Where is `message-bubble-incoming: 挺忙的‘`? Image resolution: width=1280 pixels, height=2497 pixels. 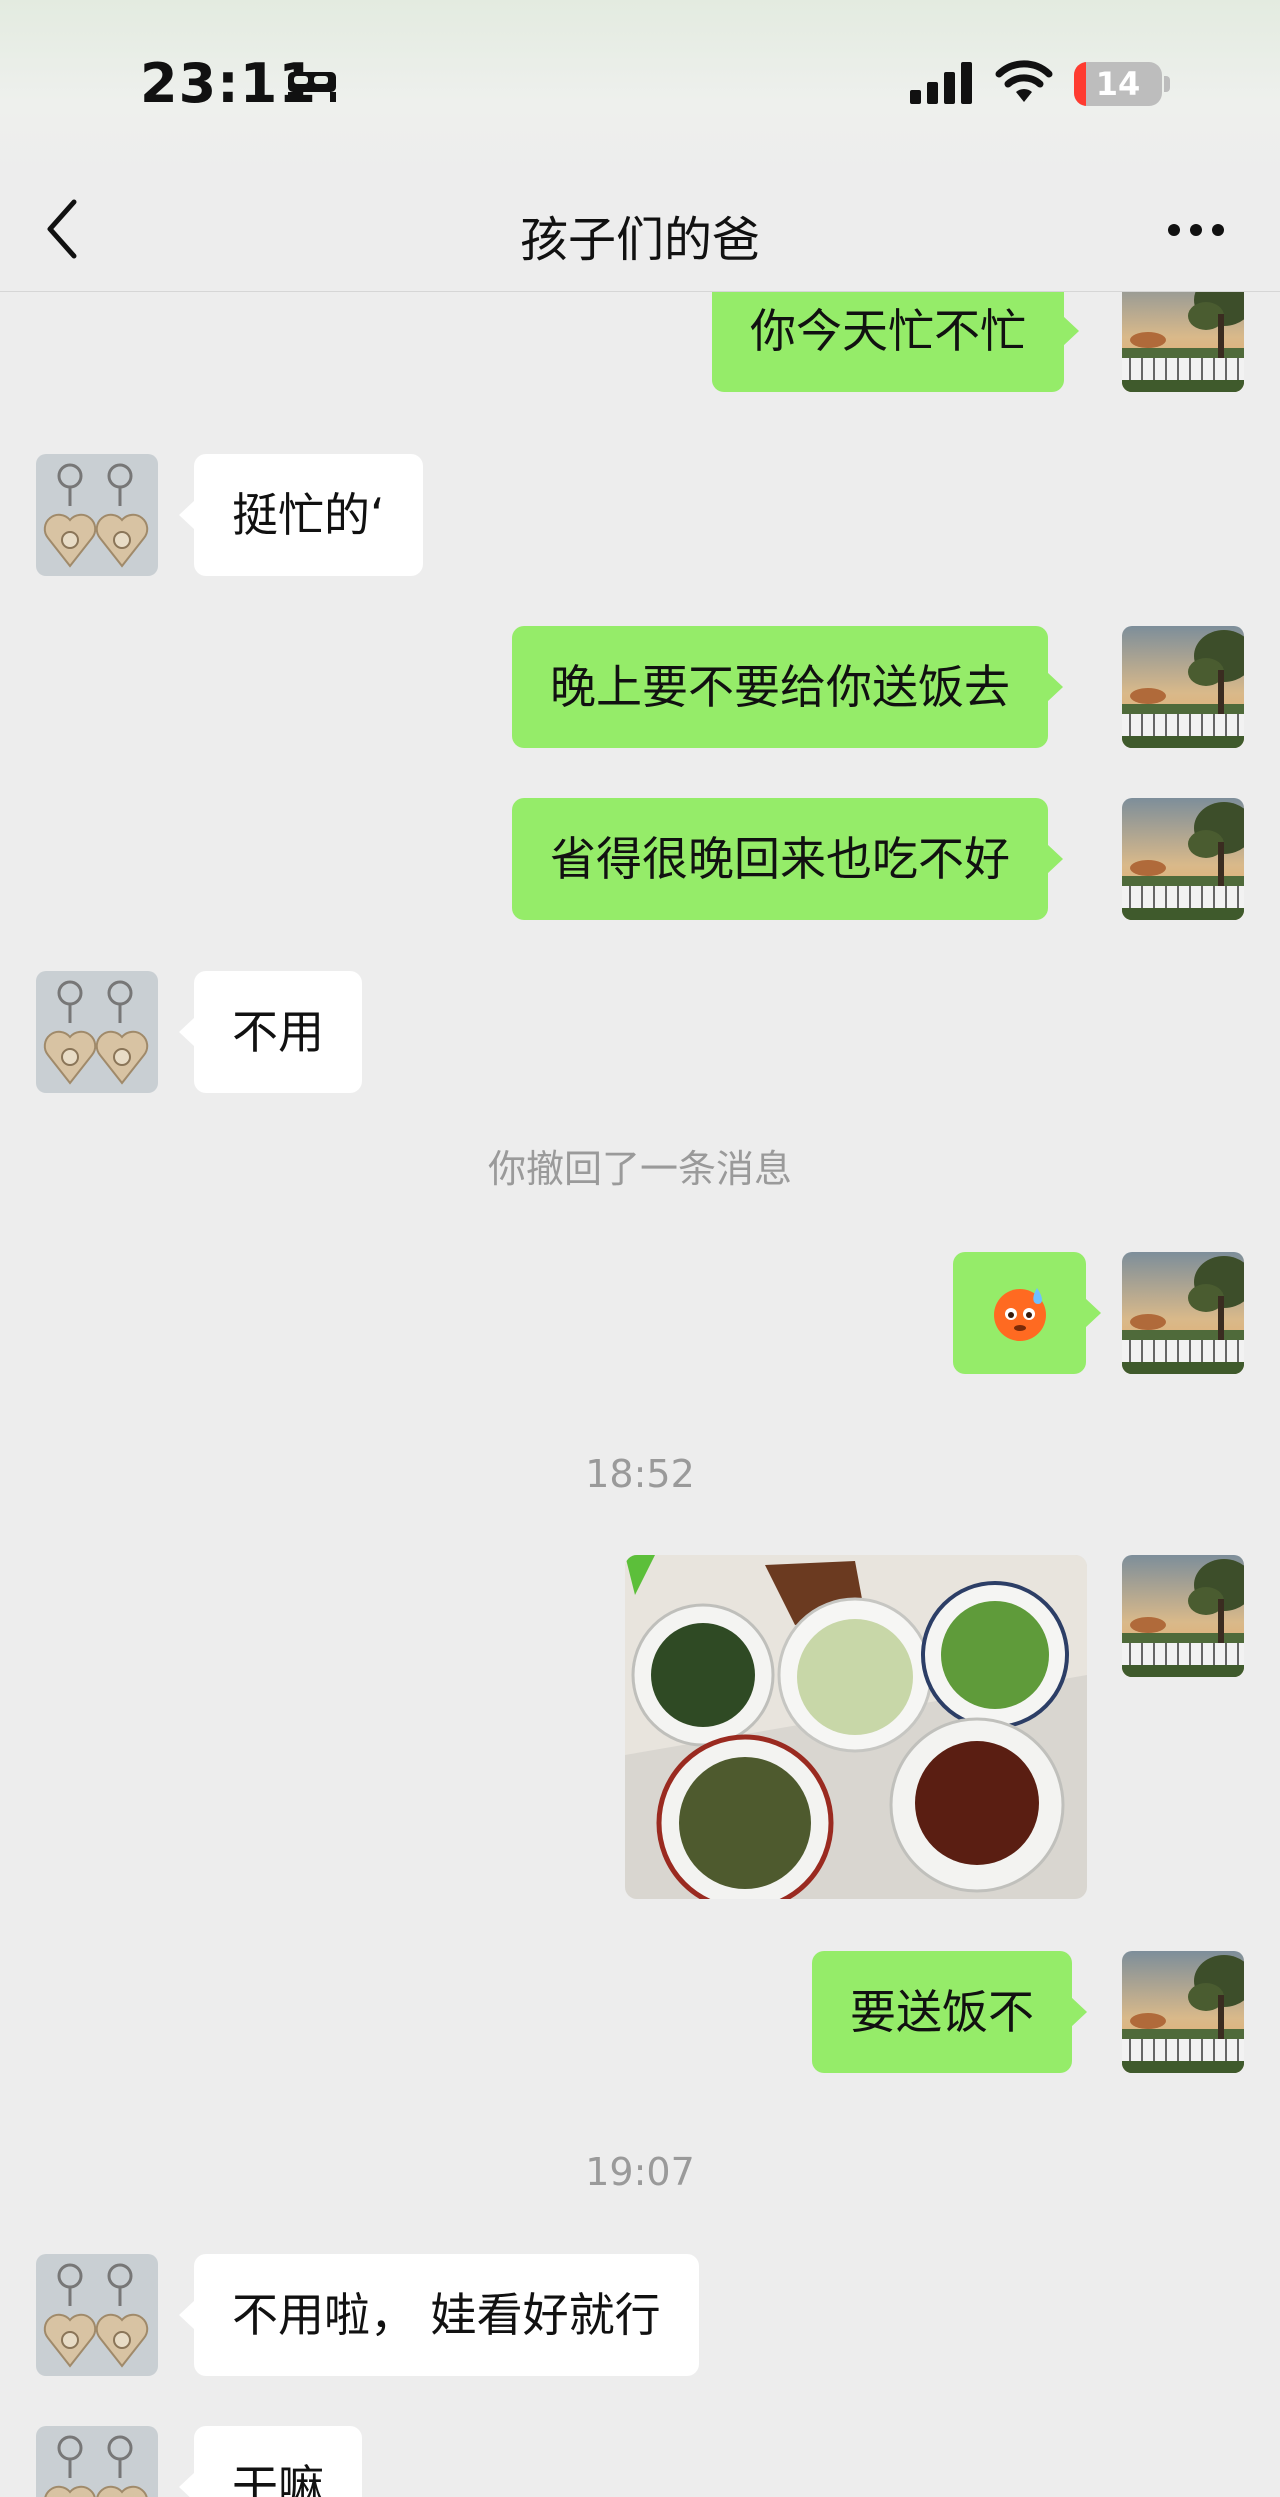 message-bubble-incoming: 挺忙的‘ is located at coordinates (301, 515).